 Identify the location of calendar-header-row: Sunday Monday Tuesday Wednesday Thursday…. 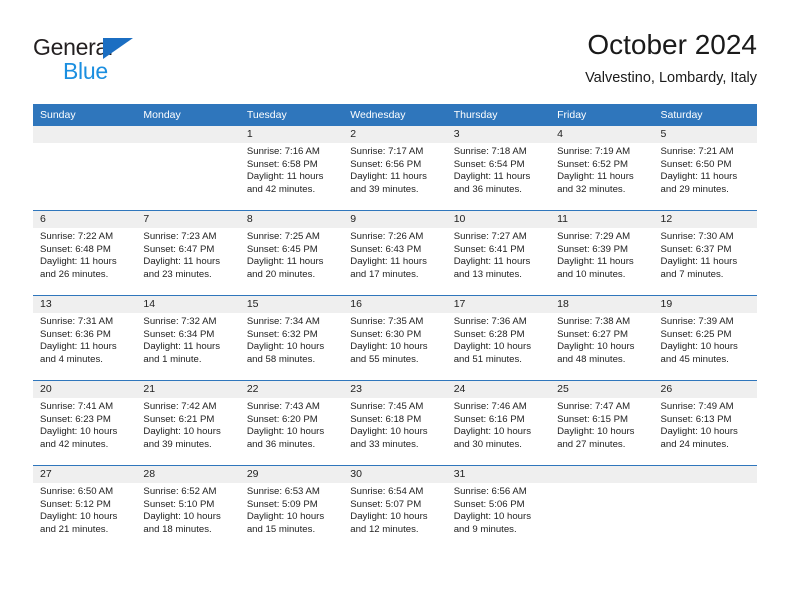
(395, 115).